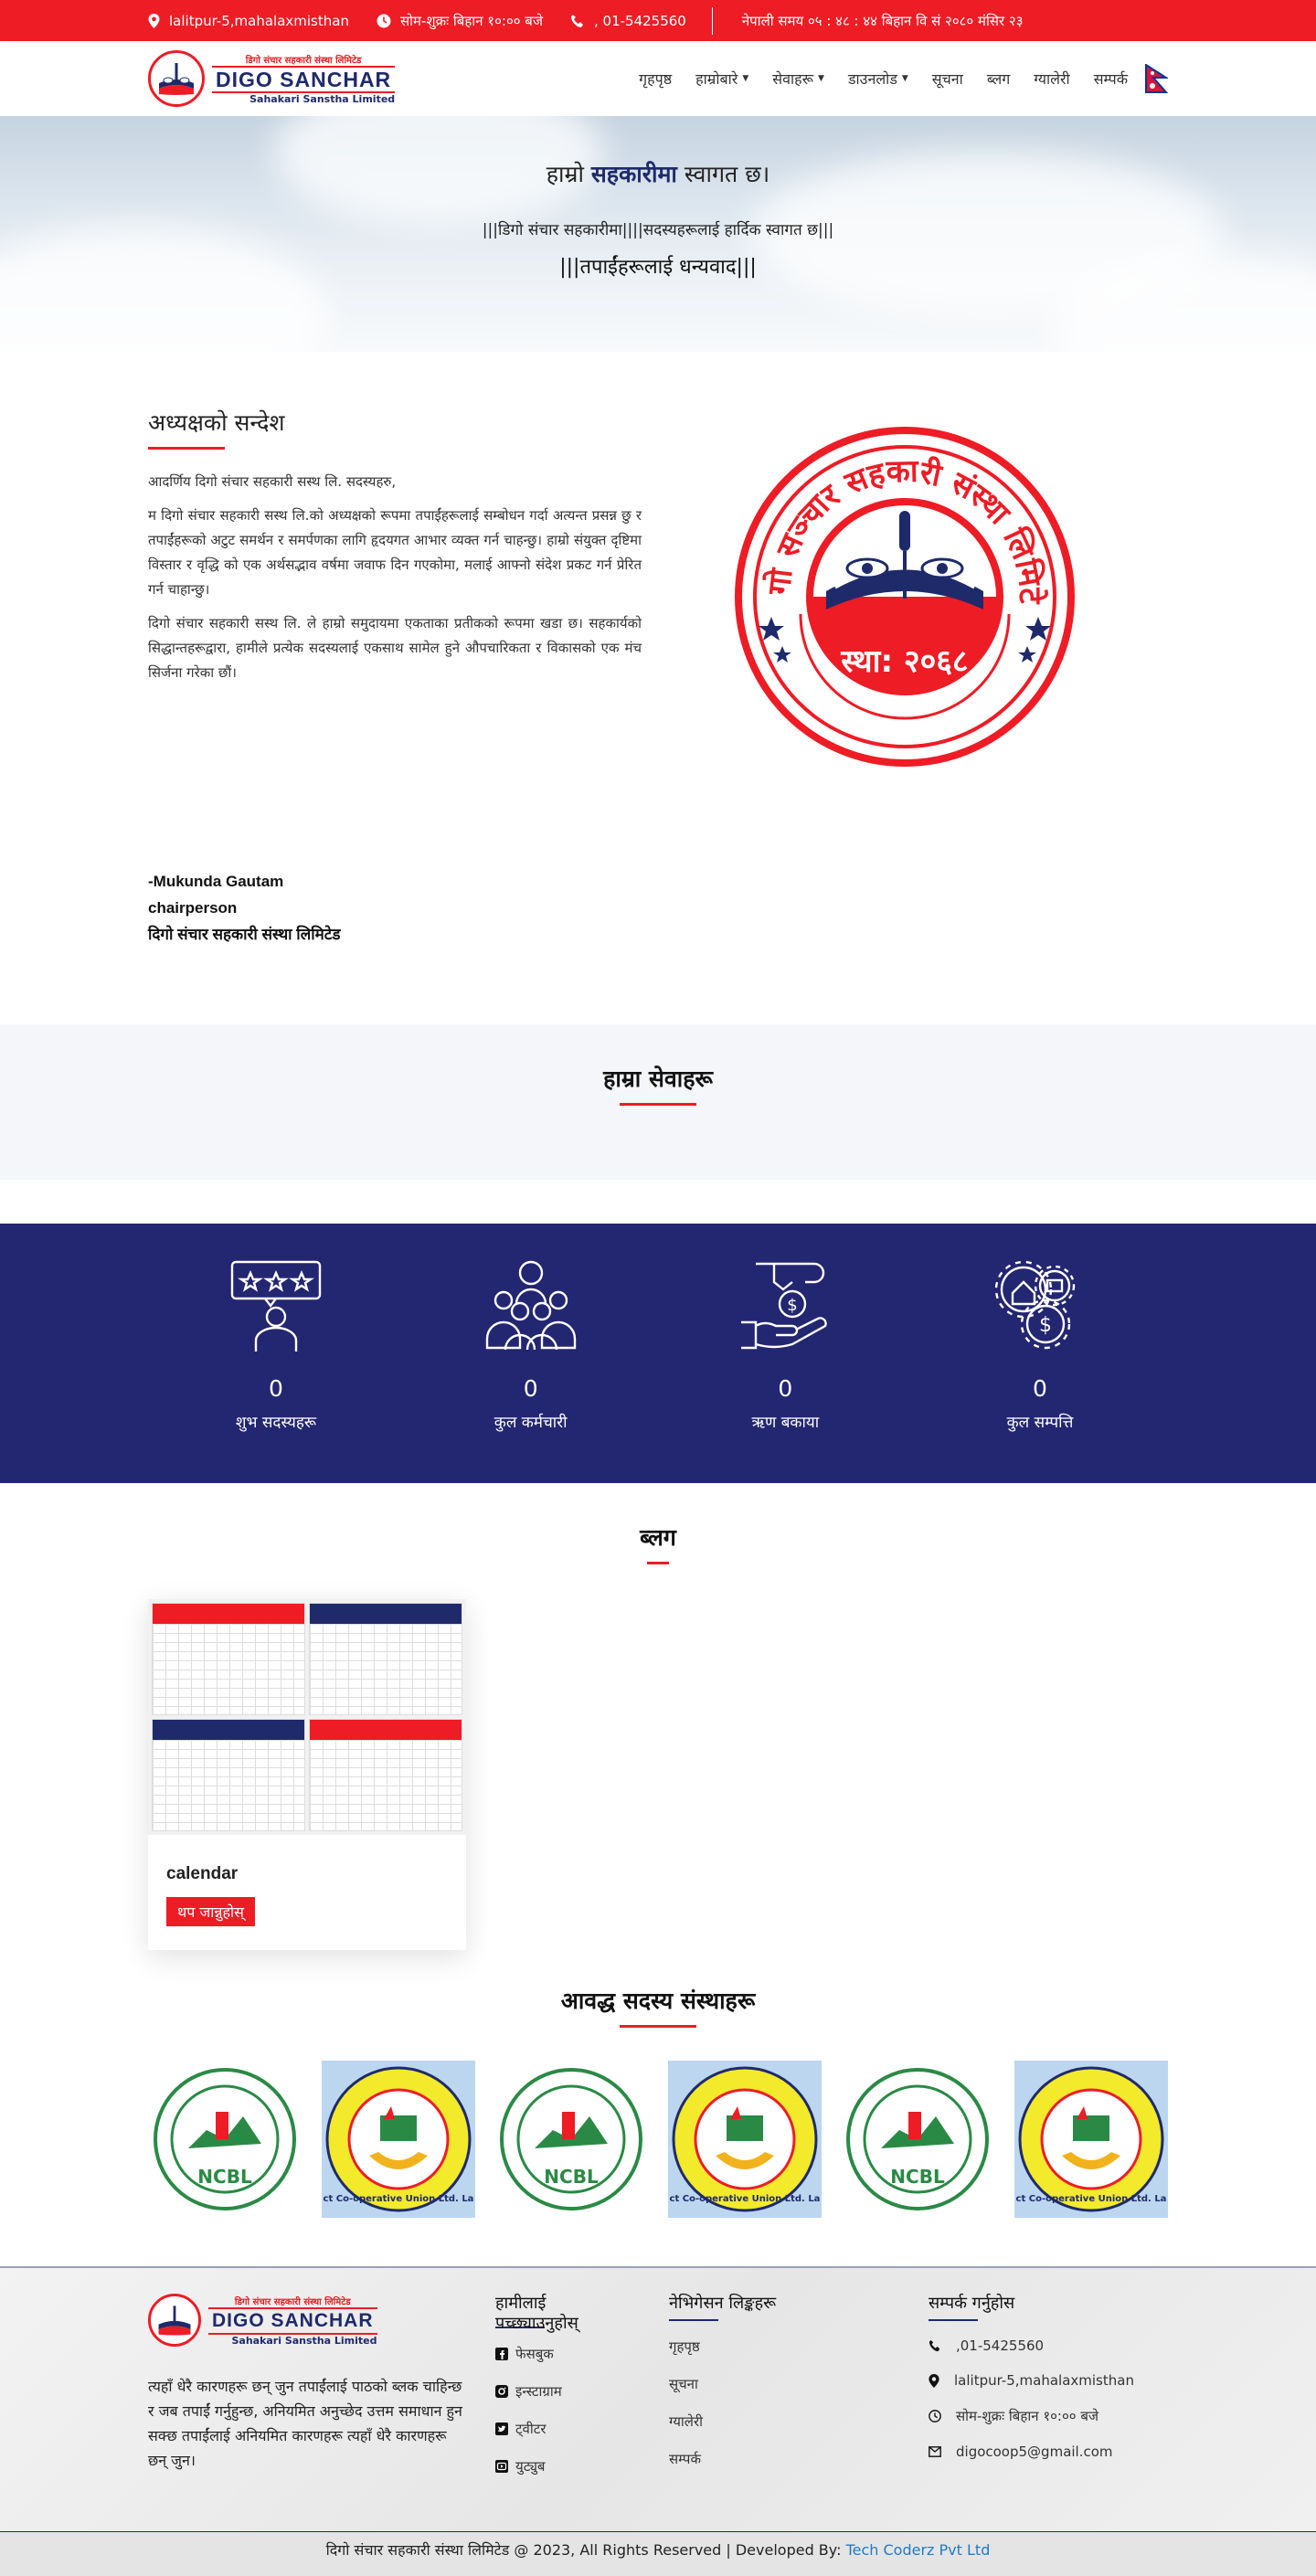 This screenshot has height=2576, width=1316. I want to click on nav-item-services: सेवाहरू ▼, so click(798, 79).